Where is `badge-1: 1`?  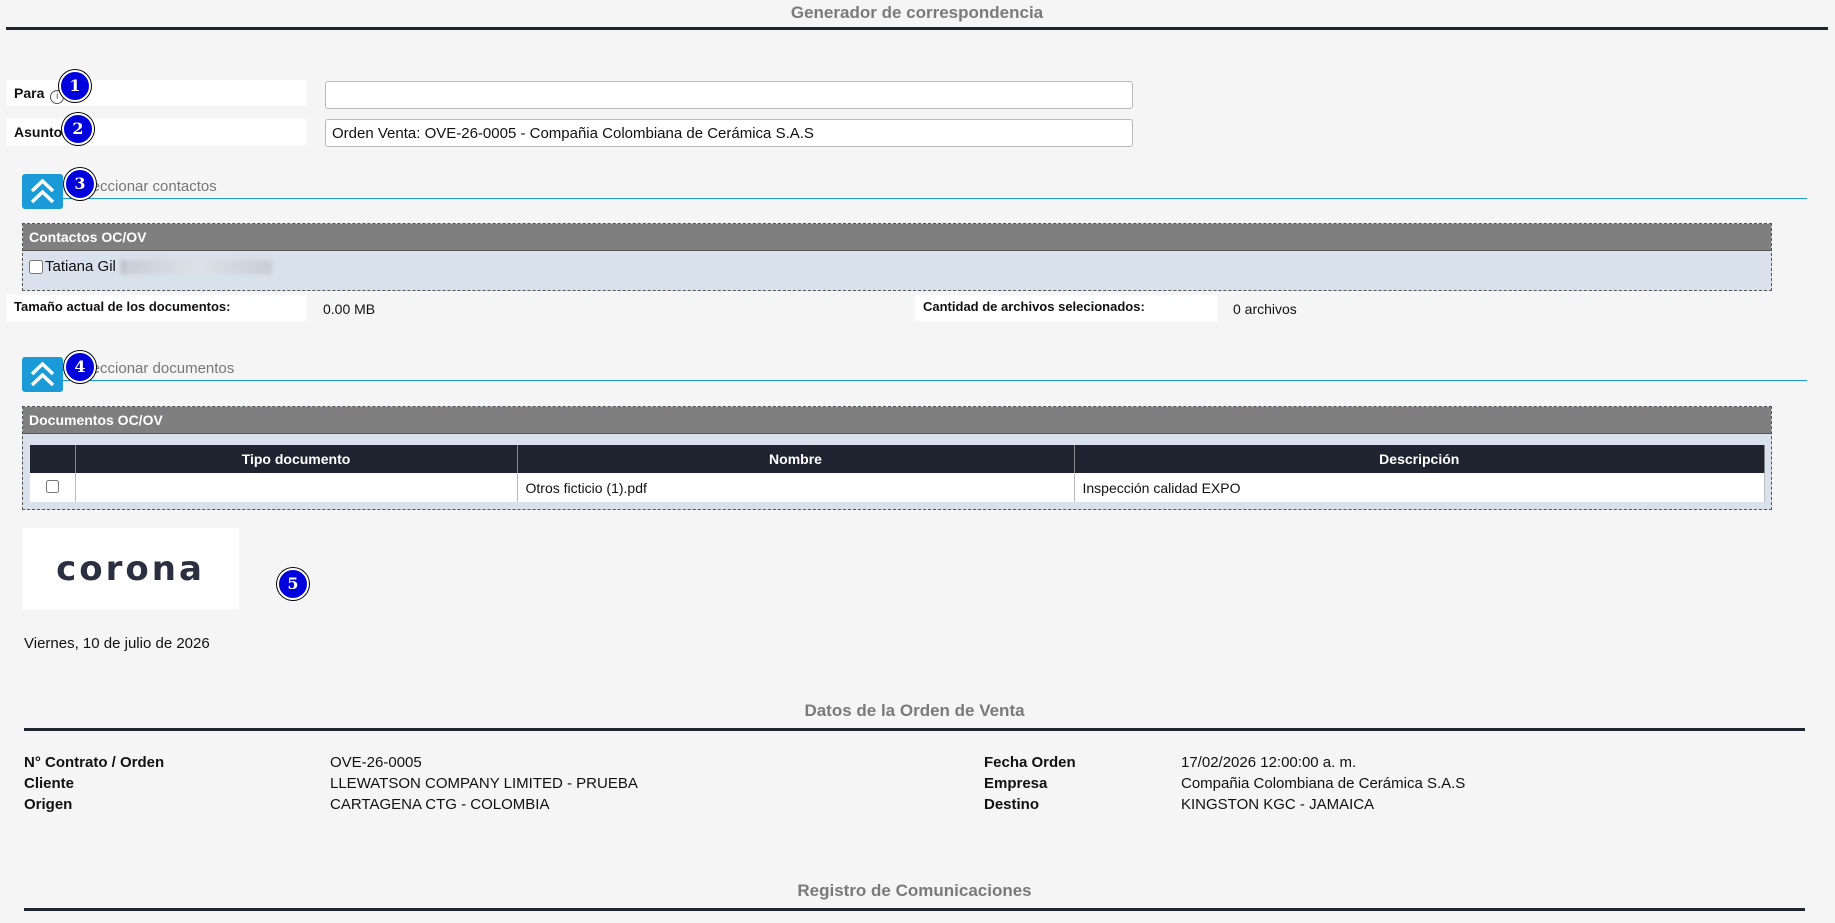
badge-1: 1 is located at coordinates (75, 86).